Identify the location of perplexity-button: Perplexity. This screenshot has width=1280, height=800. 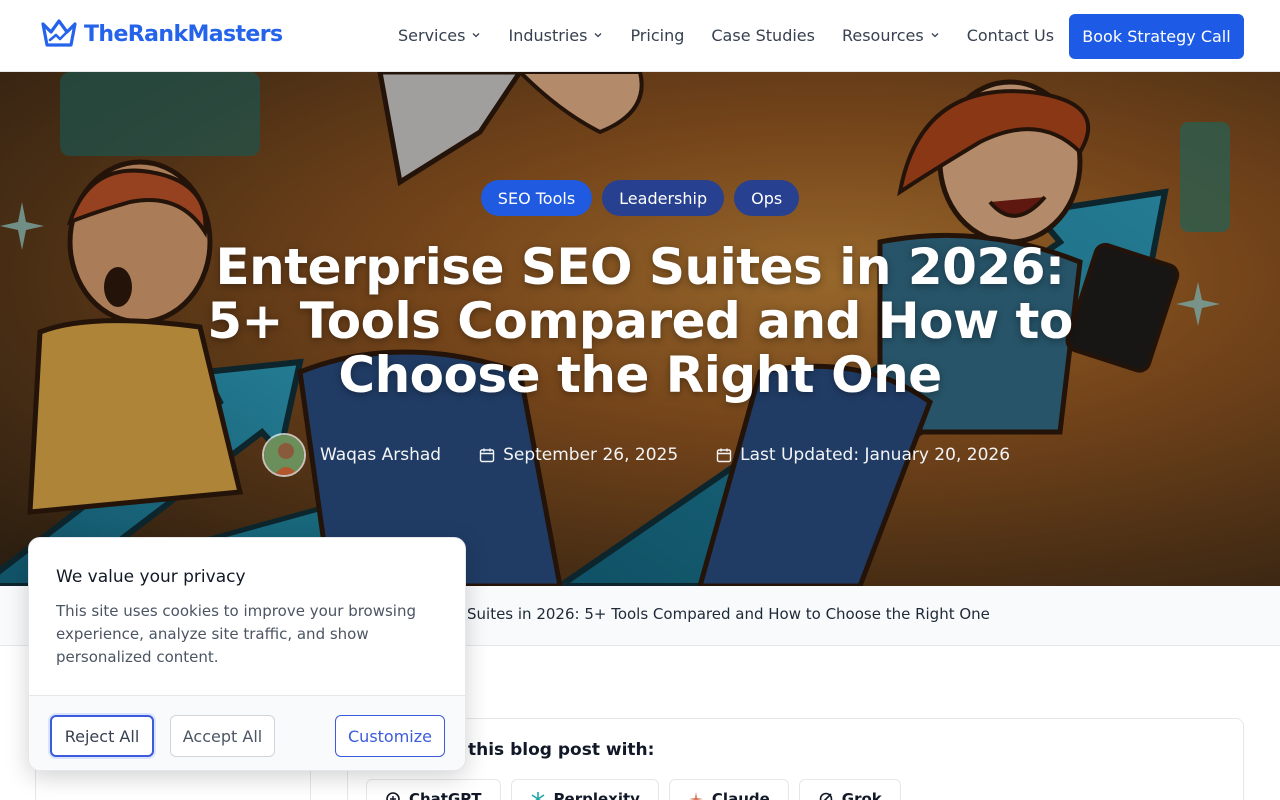
(584, 789).